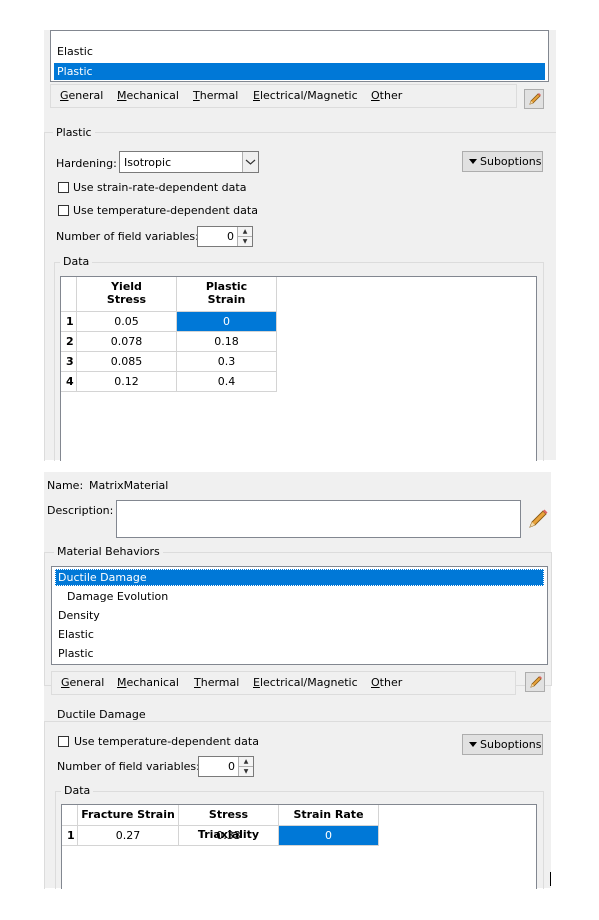 The image size is (599, 920). I want to click on strain-rate-label: Use strain-rate-dependent data, so click(160, 187).